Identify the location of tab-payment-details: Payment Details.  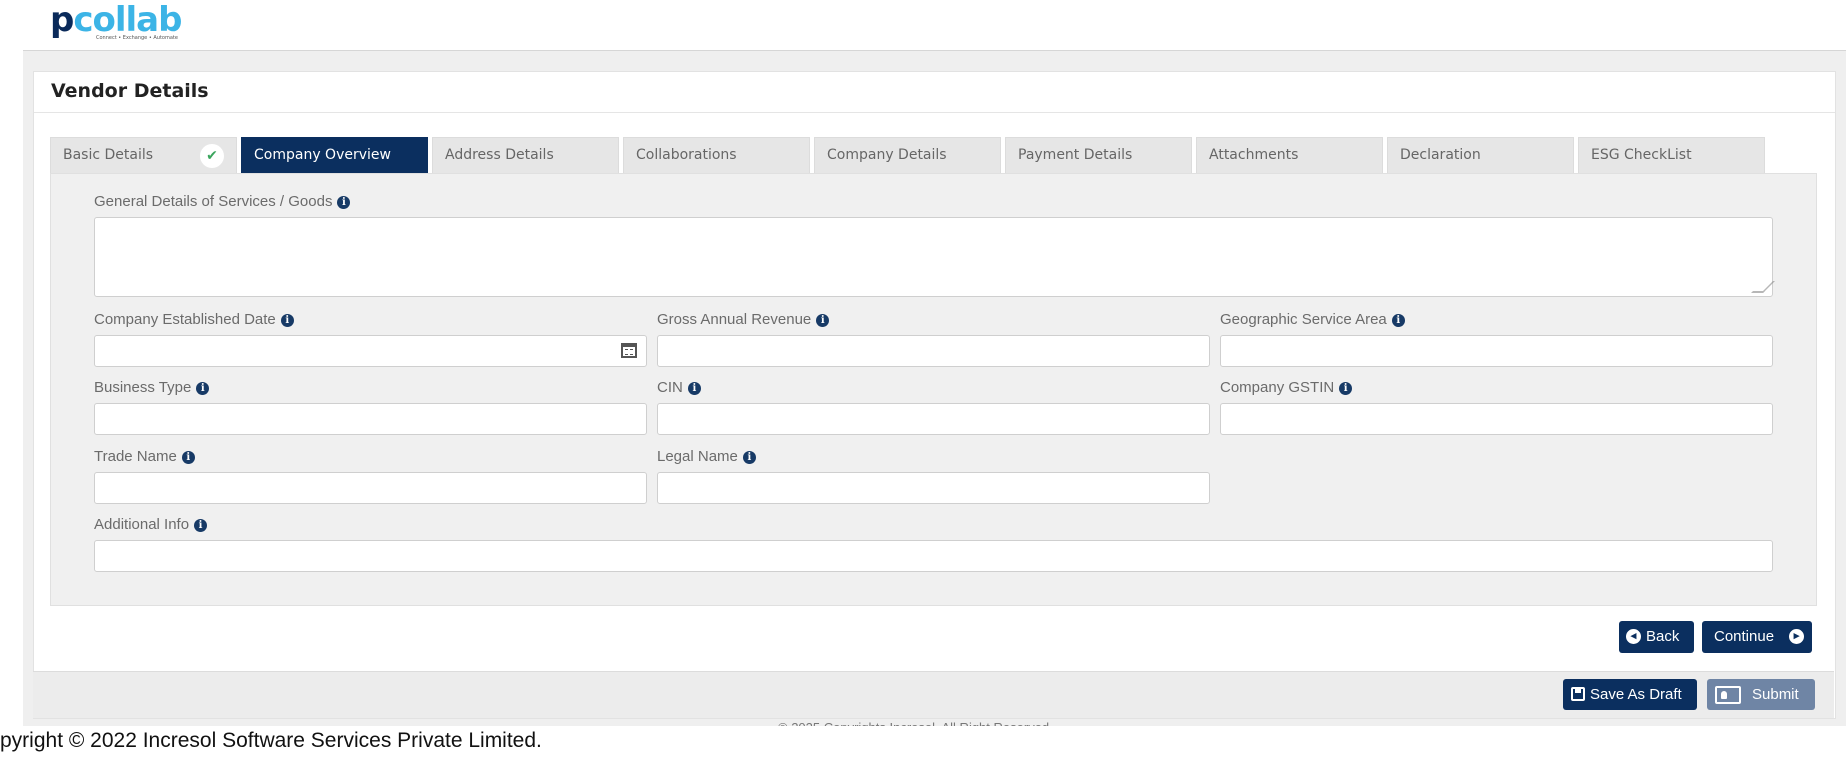
(1098, 155).